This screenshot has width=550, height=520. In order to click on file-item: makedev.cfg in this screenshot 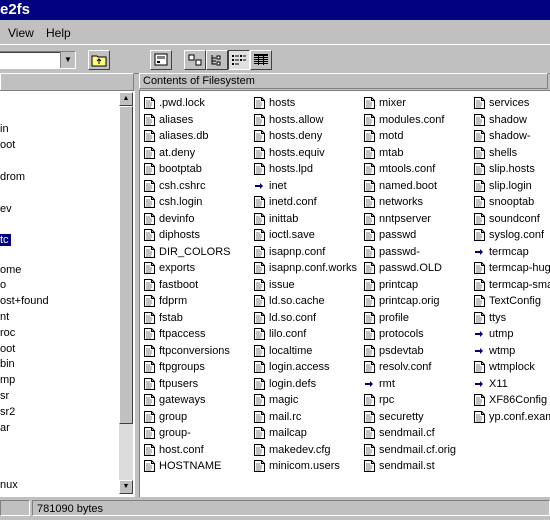, I will do `click(305, 450)`.